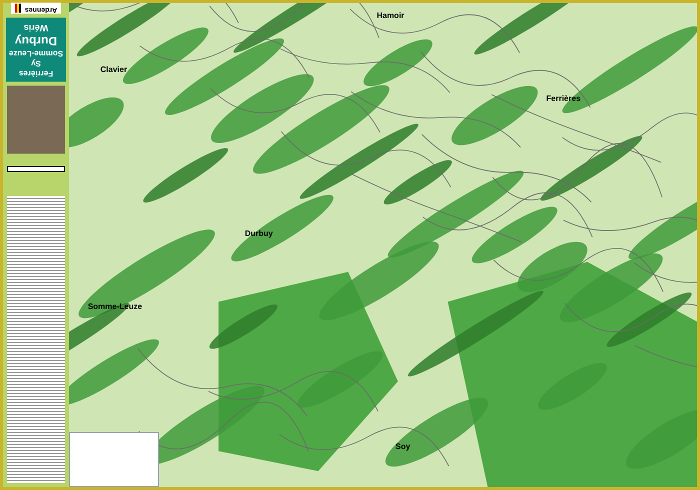  I want to click on scale-bar, so click(36, 169).